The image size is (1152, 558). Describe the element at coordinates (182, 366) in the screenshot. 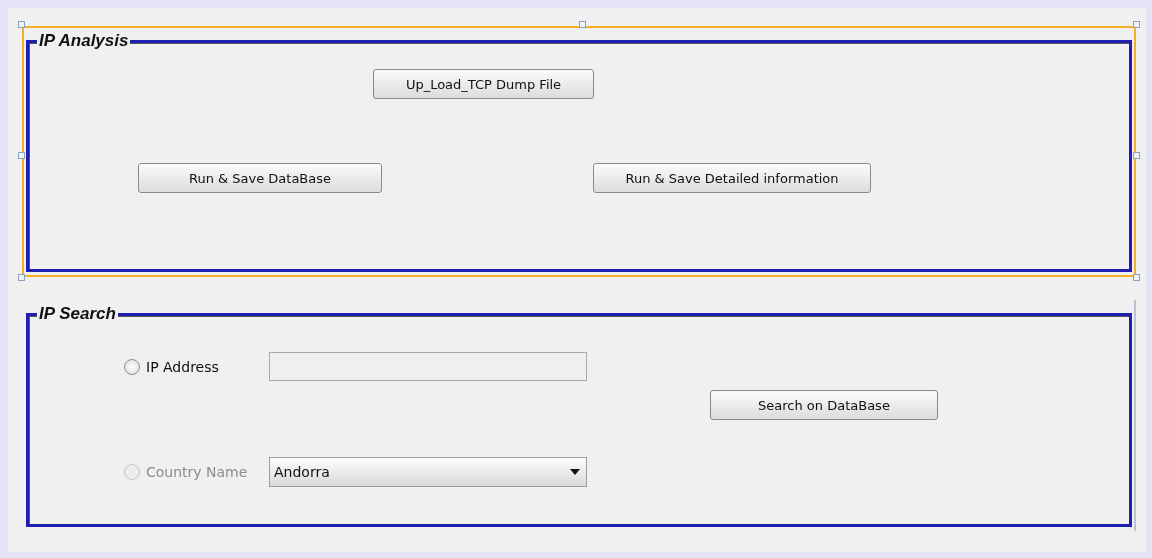

I see `radio-label: IP Address` at that location.